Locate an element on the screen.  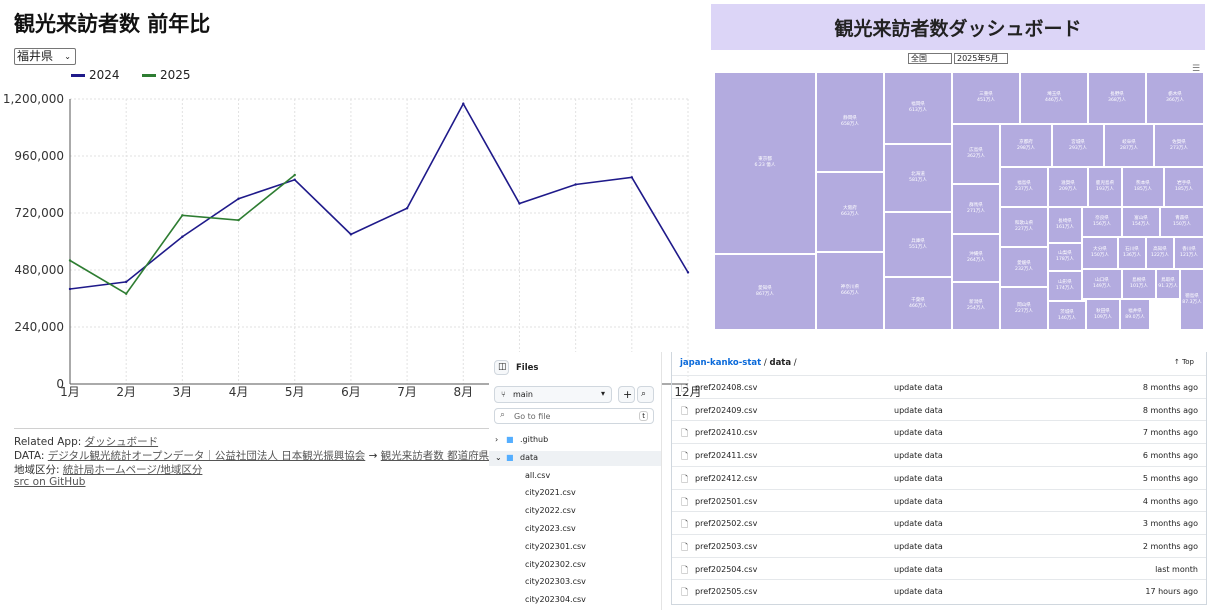
tree-folder: › ■ .github is located at coordinates (575, 440).